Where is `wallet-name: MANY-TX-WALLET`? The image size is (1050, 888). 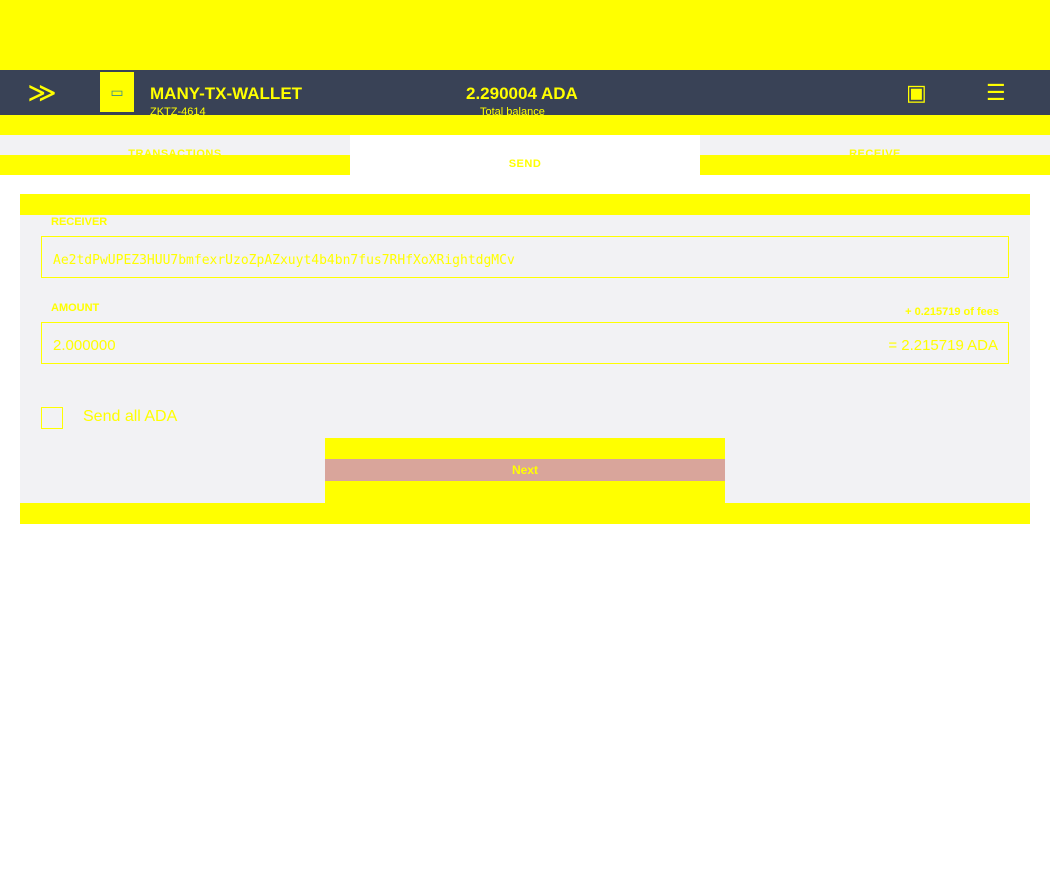
wallet-name: MANY-TX-WALLET is located at coordinates (226, 93).